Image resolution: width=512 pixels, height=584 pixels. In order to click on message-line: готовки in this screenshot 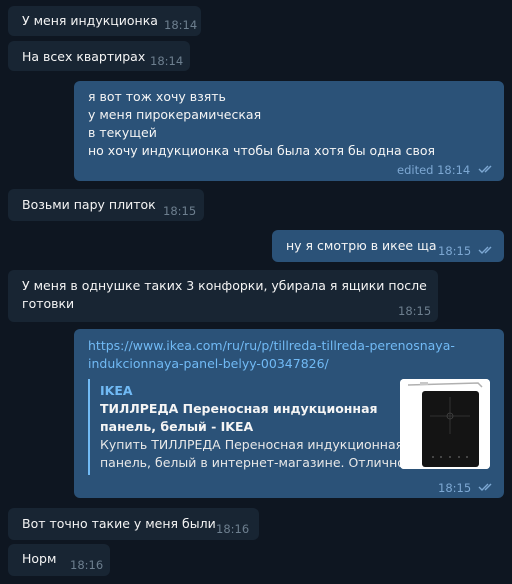, I will do `click(48, 303)`.